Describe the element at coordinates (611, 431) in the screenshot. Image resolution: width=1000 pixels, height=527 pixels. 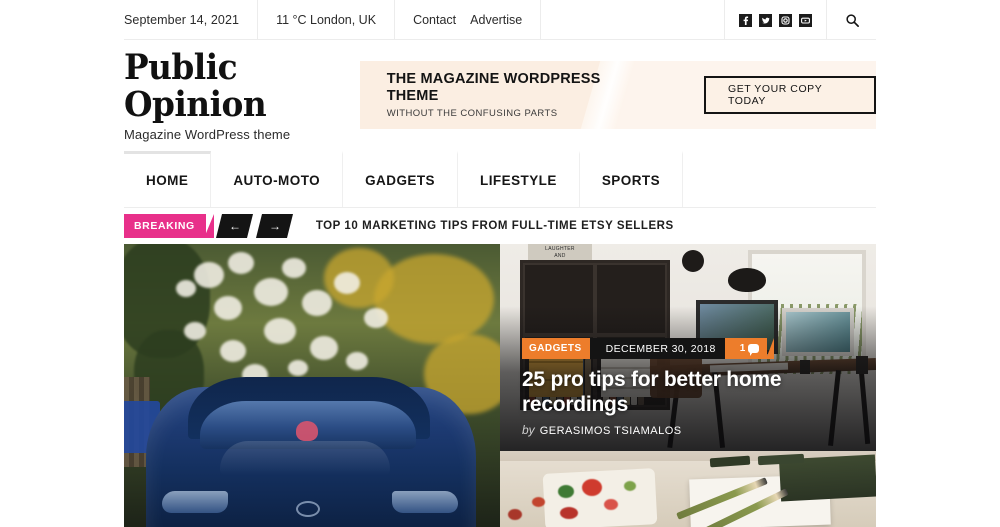
I see `featured-author: GERASIMOS TSIAMALOS` at that location.